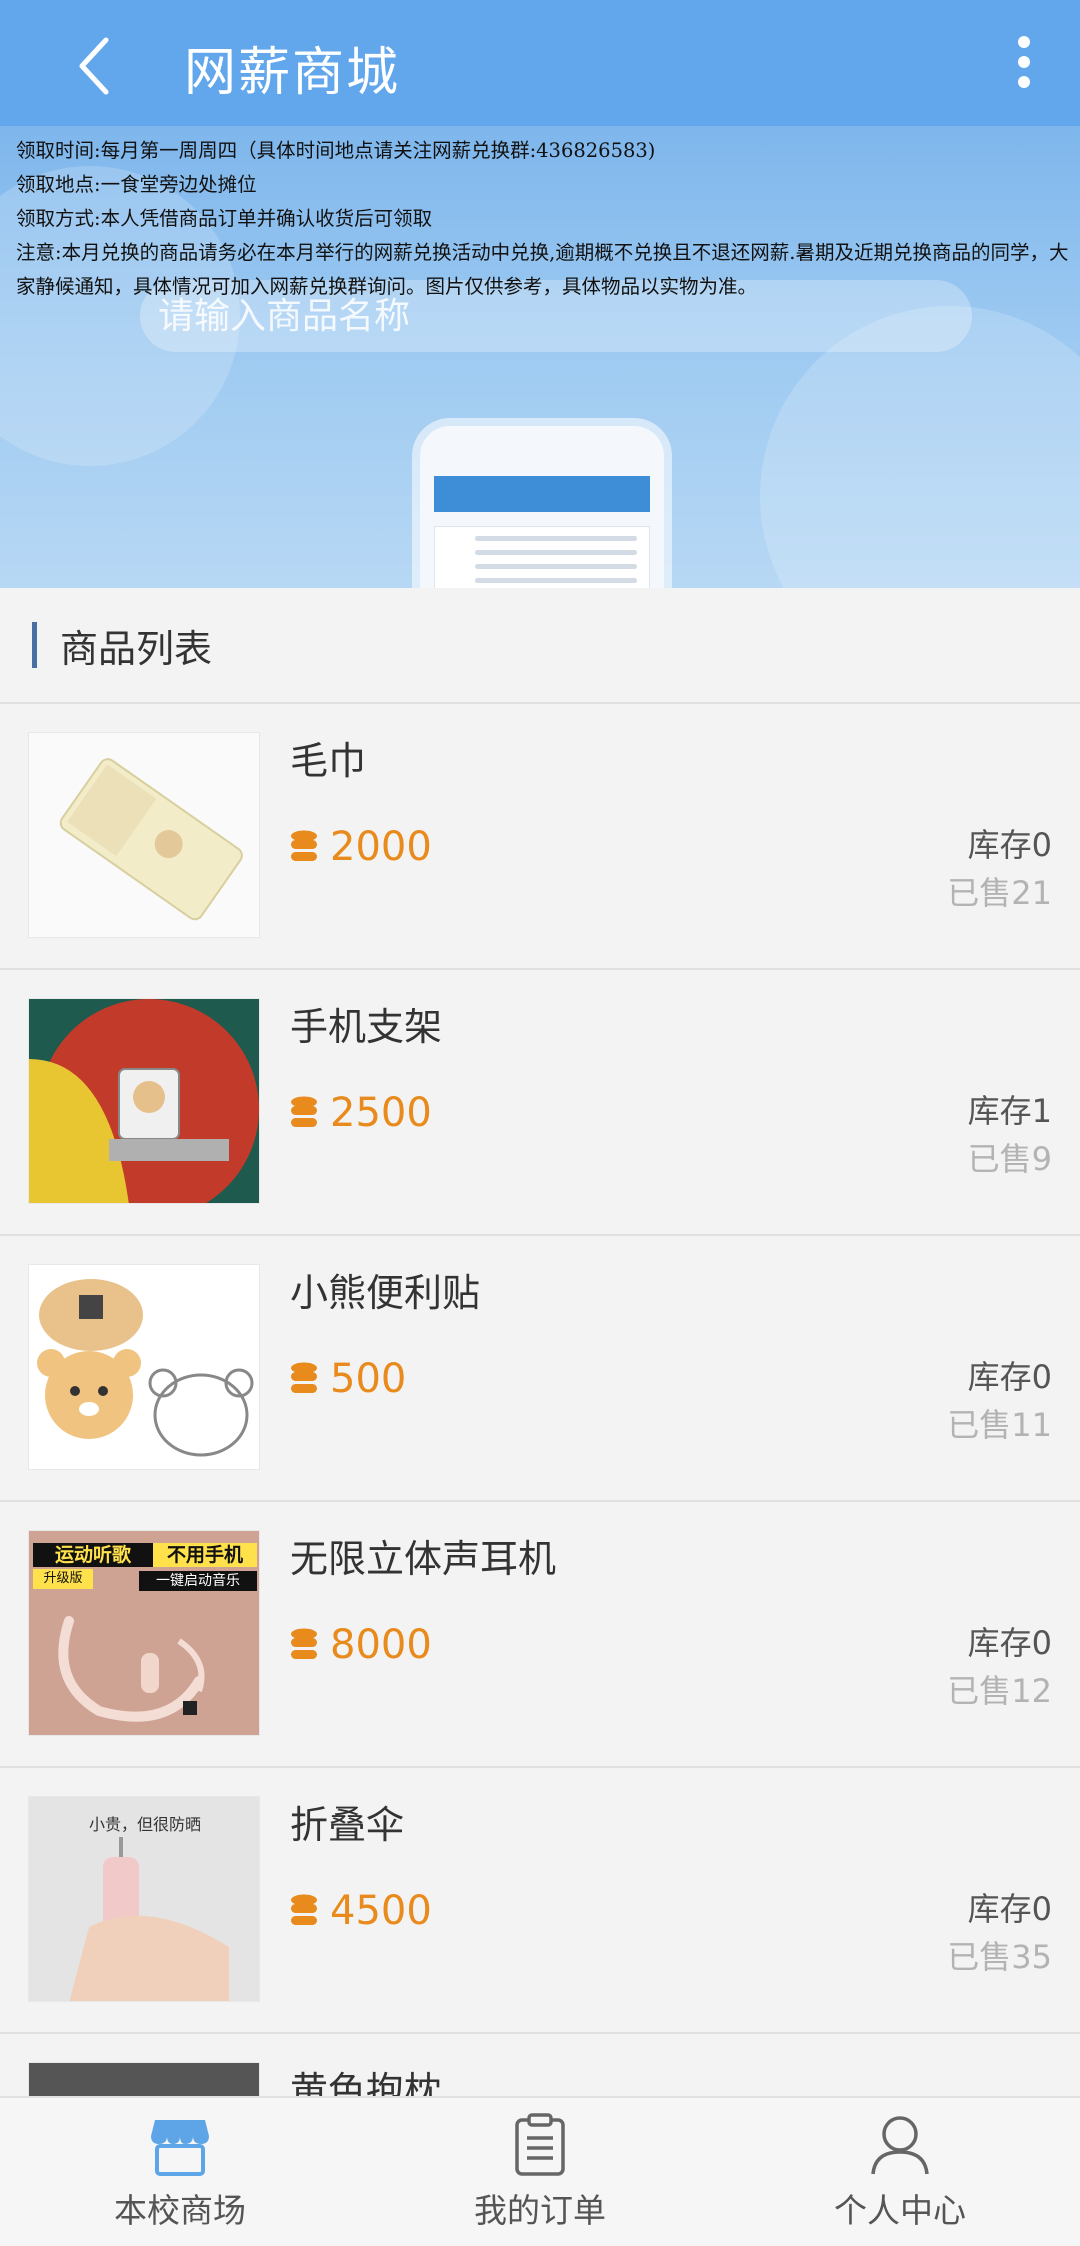 Image resolution: width=1080 pixels, height=2246 pixels. What do you see at coordinates (381, 1911) in the screenshot?
I see `price-value: 4500` at bounding box center [381, 1911].